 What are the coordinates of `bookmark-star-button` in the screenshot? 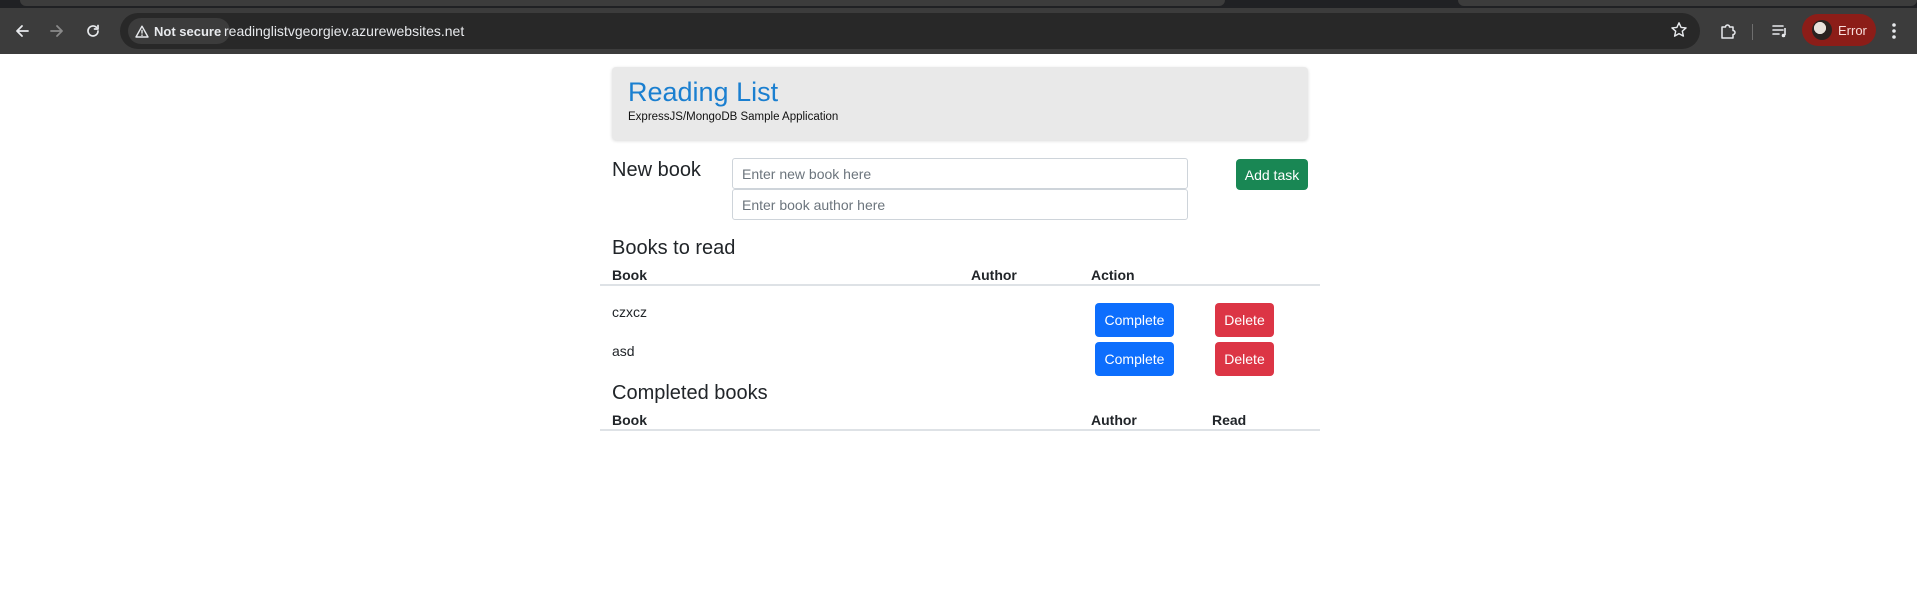 It's located at (1679, 32).